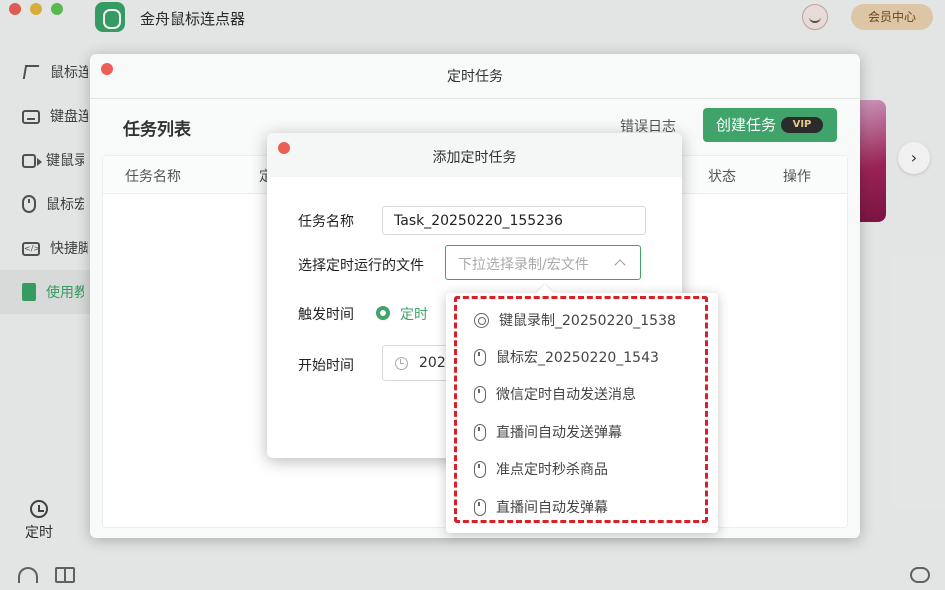  I want to click on dropdown-option-label: 直播间自动发弹幕, so click(552, 508).